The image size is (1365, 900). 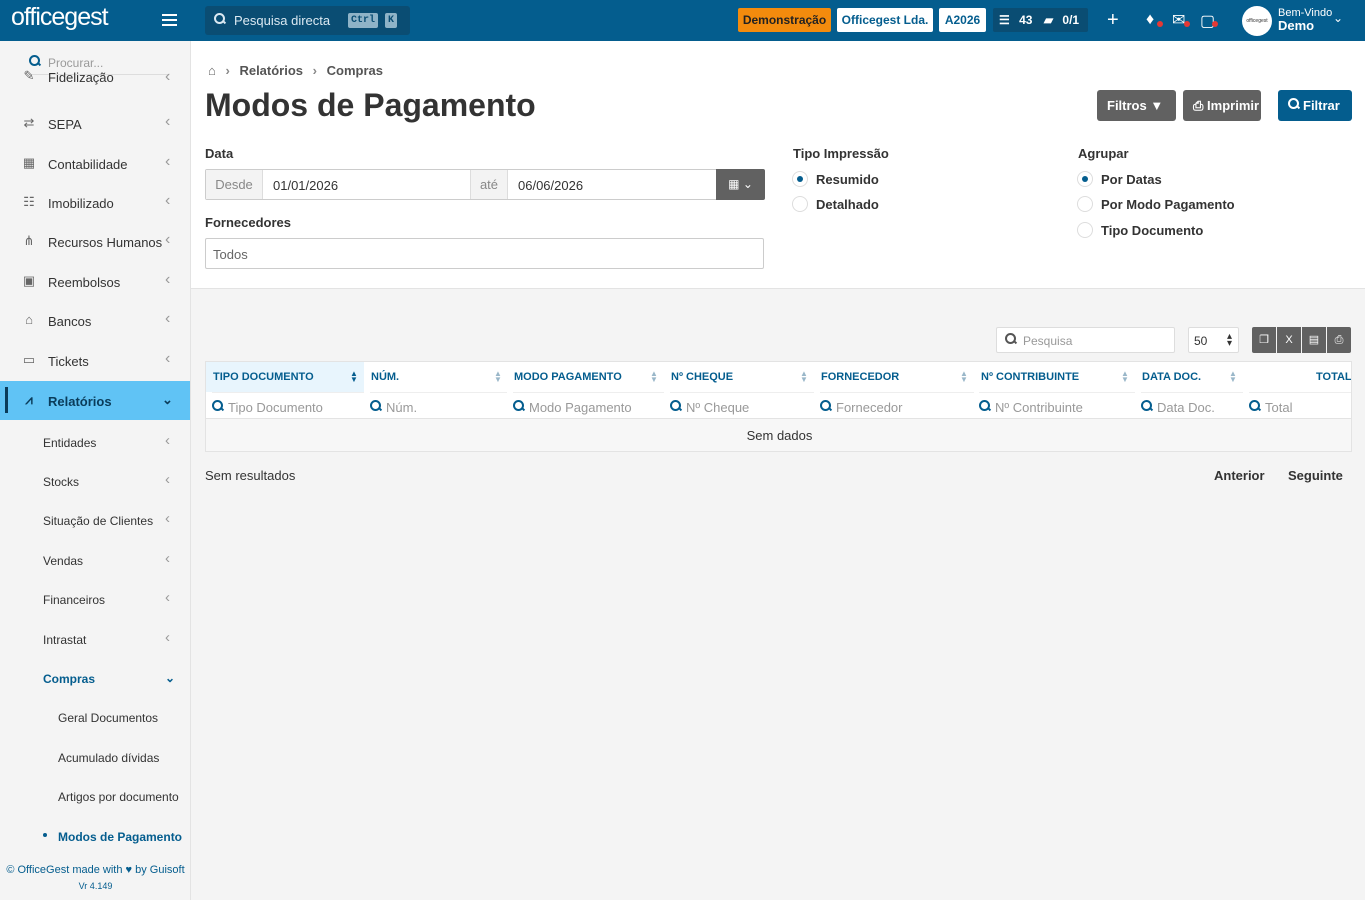 I want to click on sidebar-compras-artigos-documento: Artigos por documento, so click(x=118, y=797).